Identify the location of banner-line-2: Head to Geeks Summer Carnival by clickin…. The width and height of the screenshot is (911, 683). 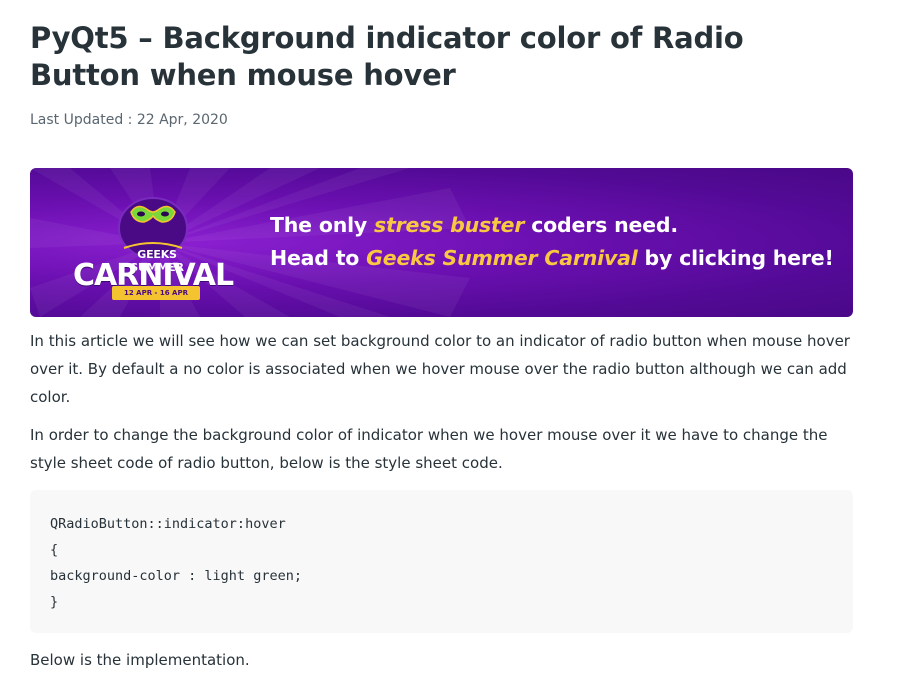
(552, 258).